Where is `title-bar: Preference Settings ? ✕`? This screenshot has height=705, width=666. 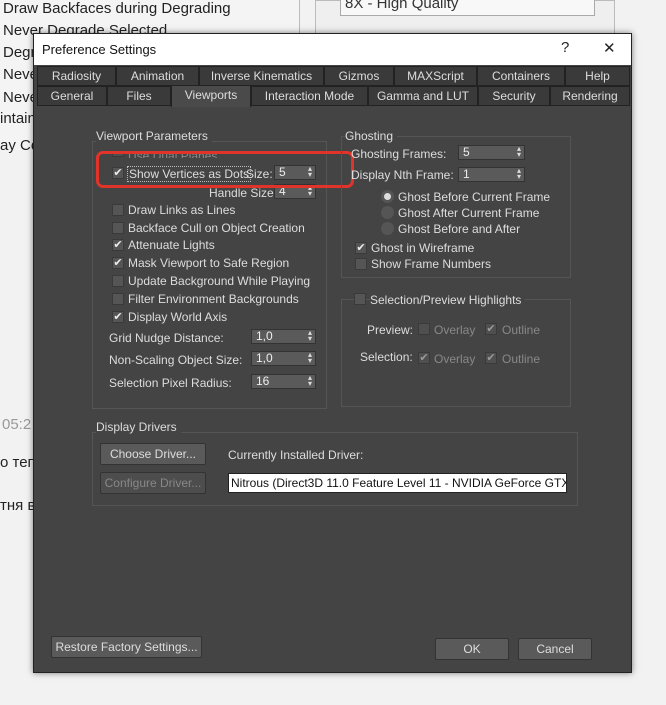 title-bar: Preference Settings ? ✕ is located at coordinates (332, 49).